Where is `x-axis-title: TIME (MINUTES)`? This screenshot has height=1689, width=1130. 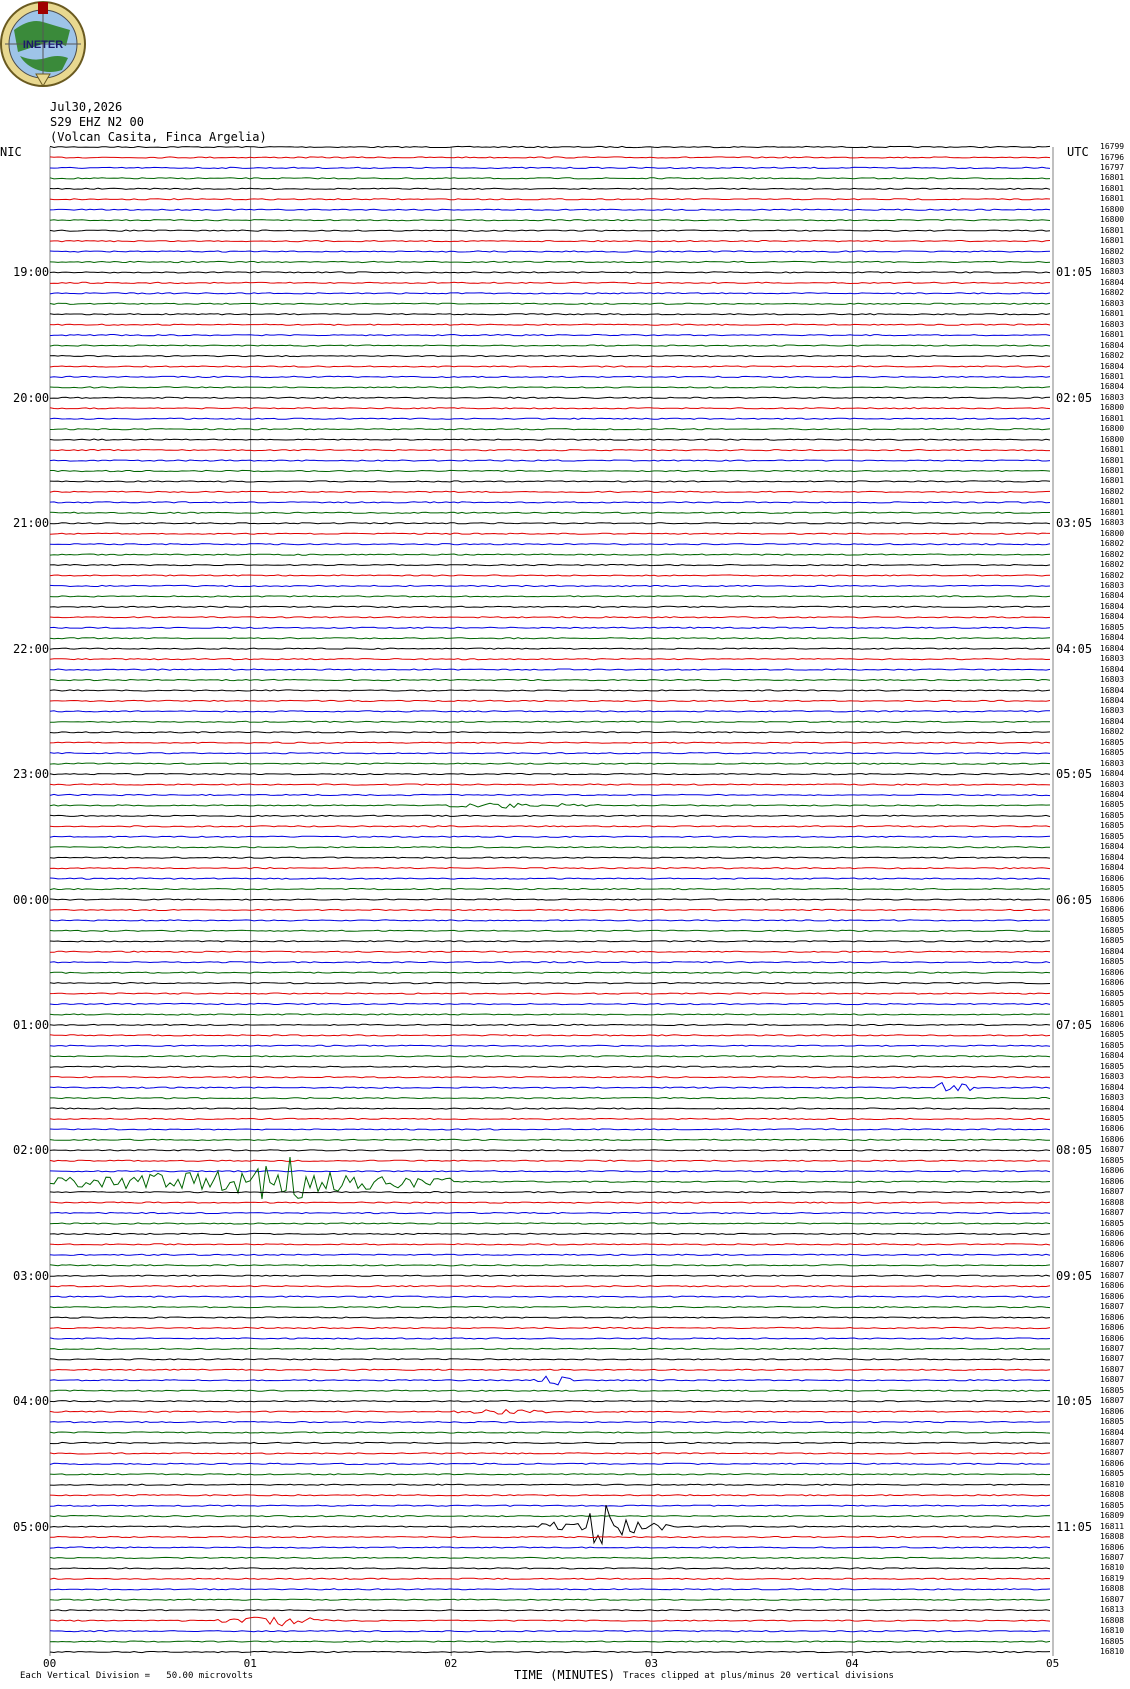 x-axis-title: TIME (MINUTES) is located at coordinates (565, 1675).